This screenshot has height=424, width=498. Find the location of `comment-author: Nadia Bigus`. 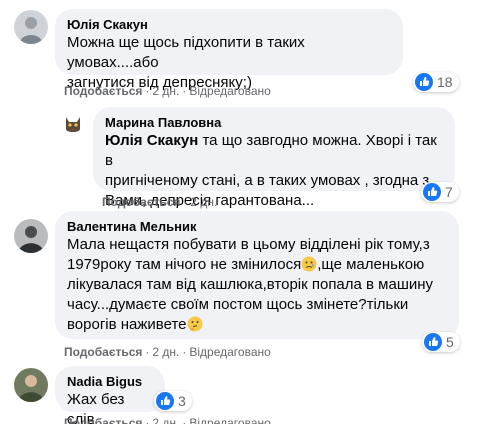

comment-author: Nadia Bigus is located at coordinates (110, 381).